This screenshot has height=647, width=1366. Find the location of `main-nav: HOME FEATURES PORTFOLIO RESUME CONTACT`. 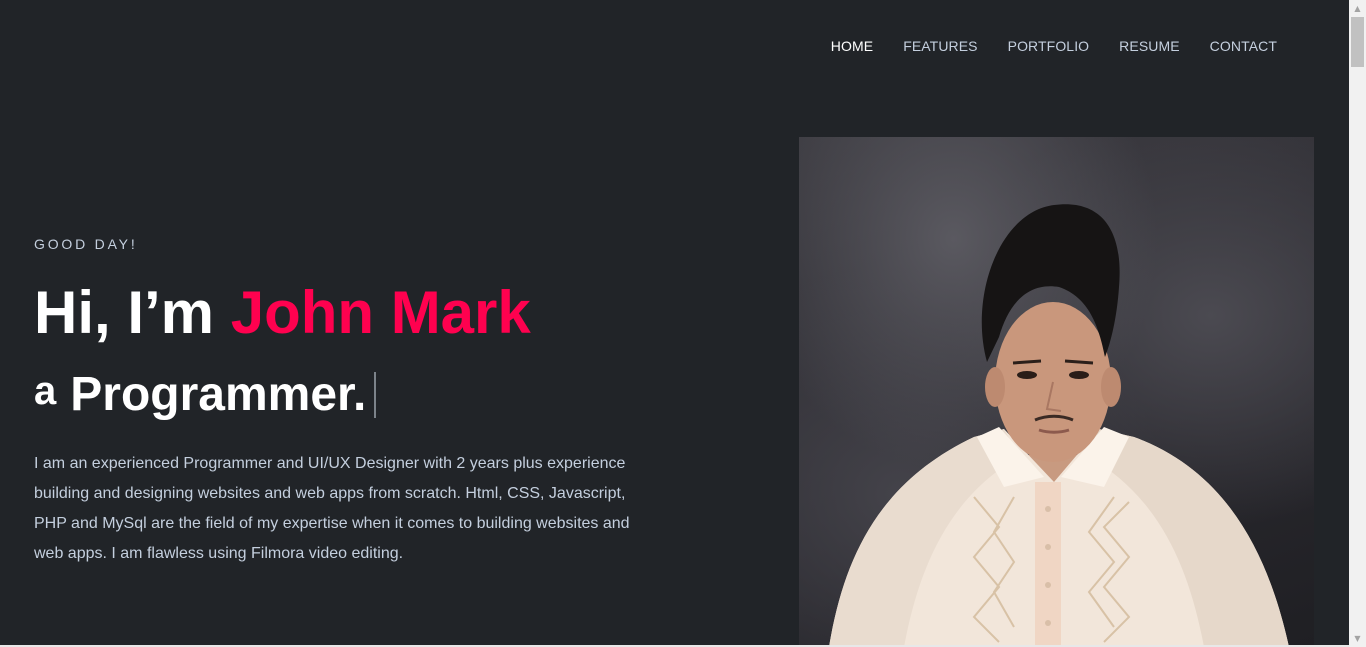

main-nav: HOME FEATURES PORTFOLIO RESUME CONTACT is located at coordinates (1039, 46).